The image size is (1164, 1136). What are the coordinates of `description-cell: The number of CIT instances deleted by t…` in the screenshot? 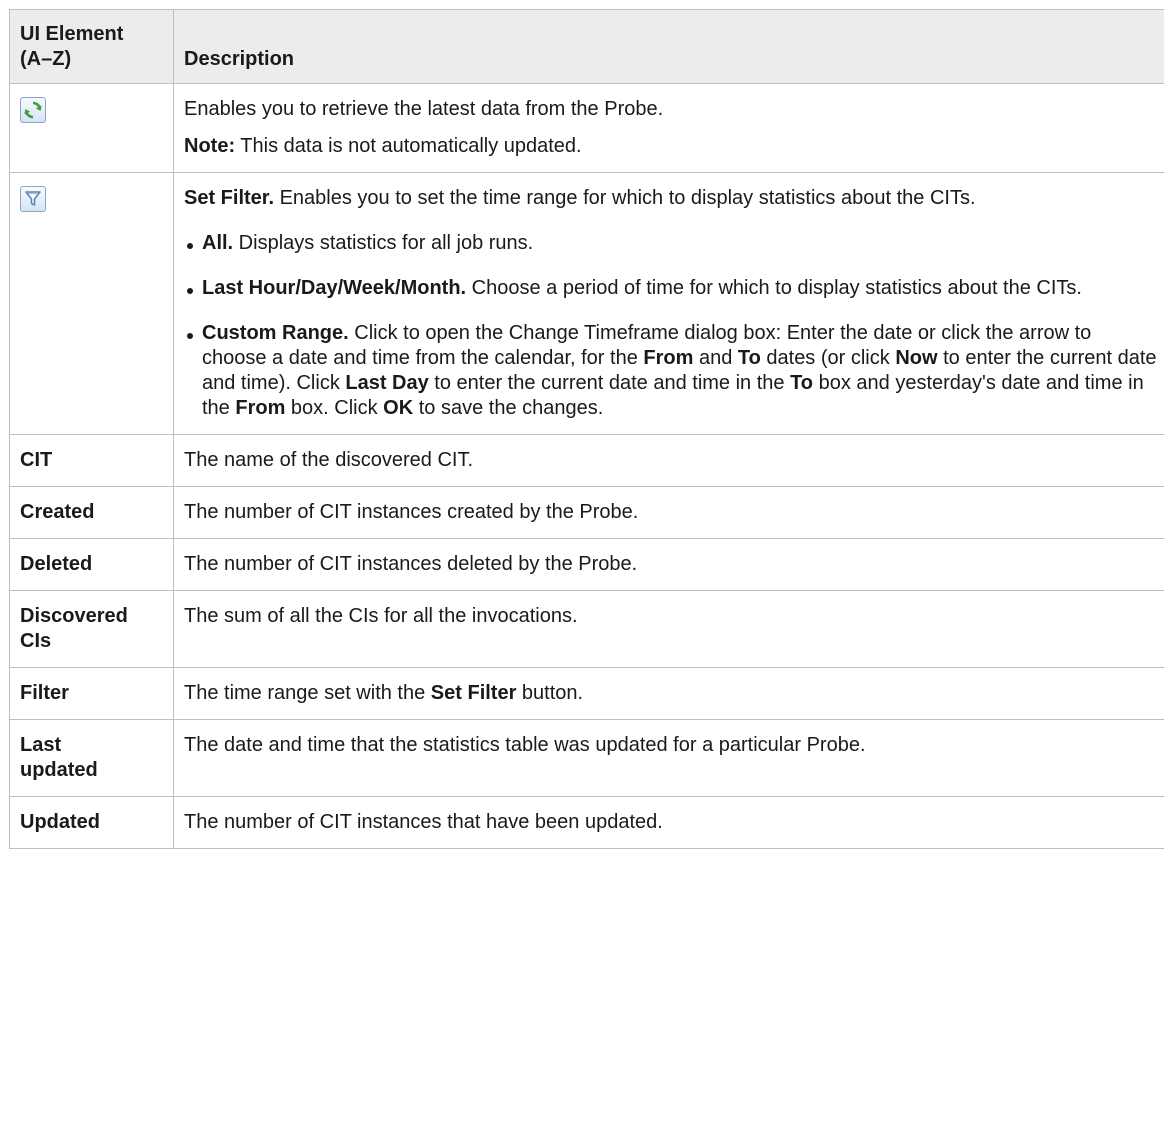 It's located at (668, 564).